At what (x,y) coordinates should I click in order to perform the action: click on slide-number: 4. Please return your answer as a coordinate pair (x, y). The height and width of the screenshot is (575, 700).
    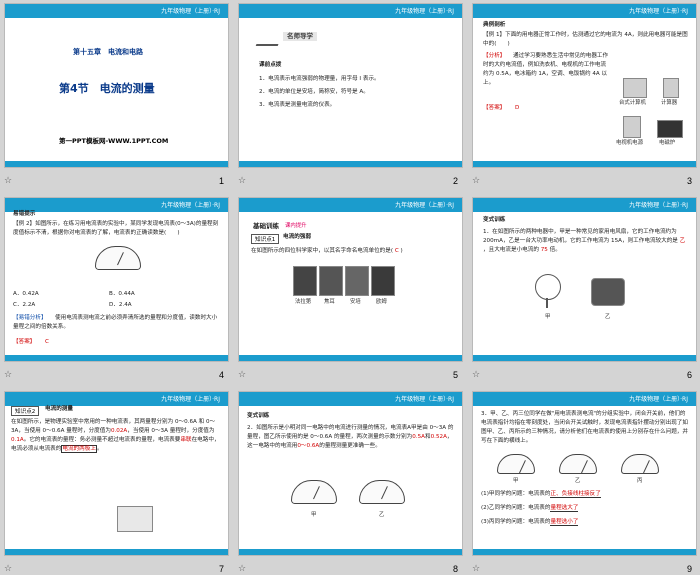
    Looking at the image, I should click on (222, 375).